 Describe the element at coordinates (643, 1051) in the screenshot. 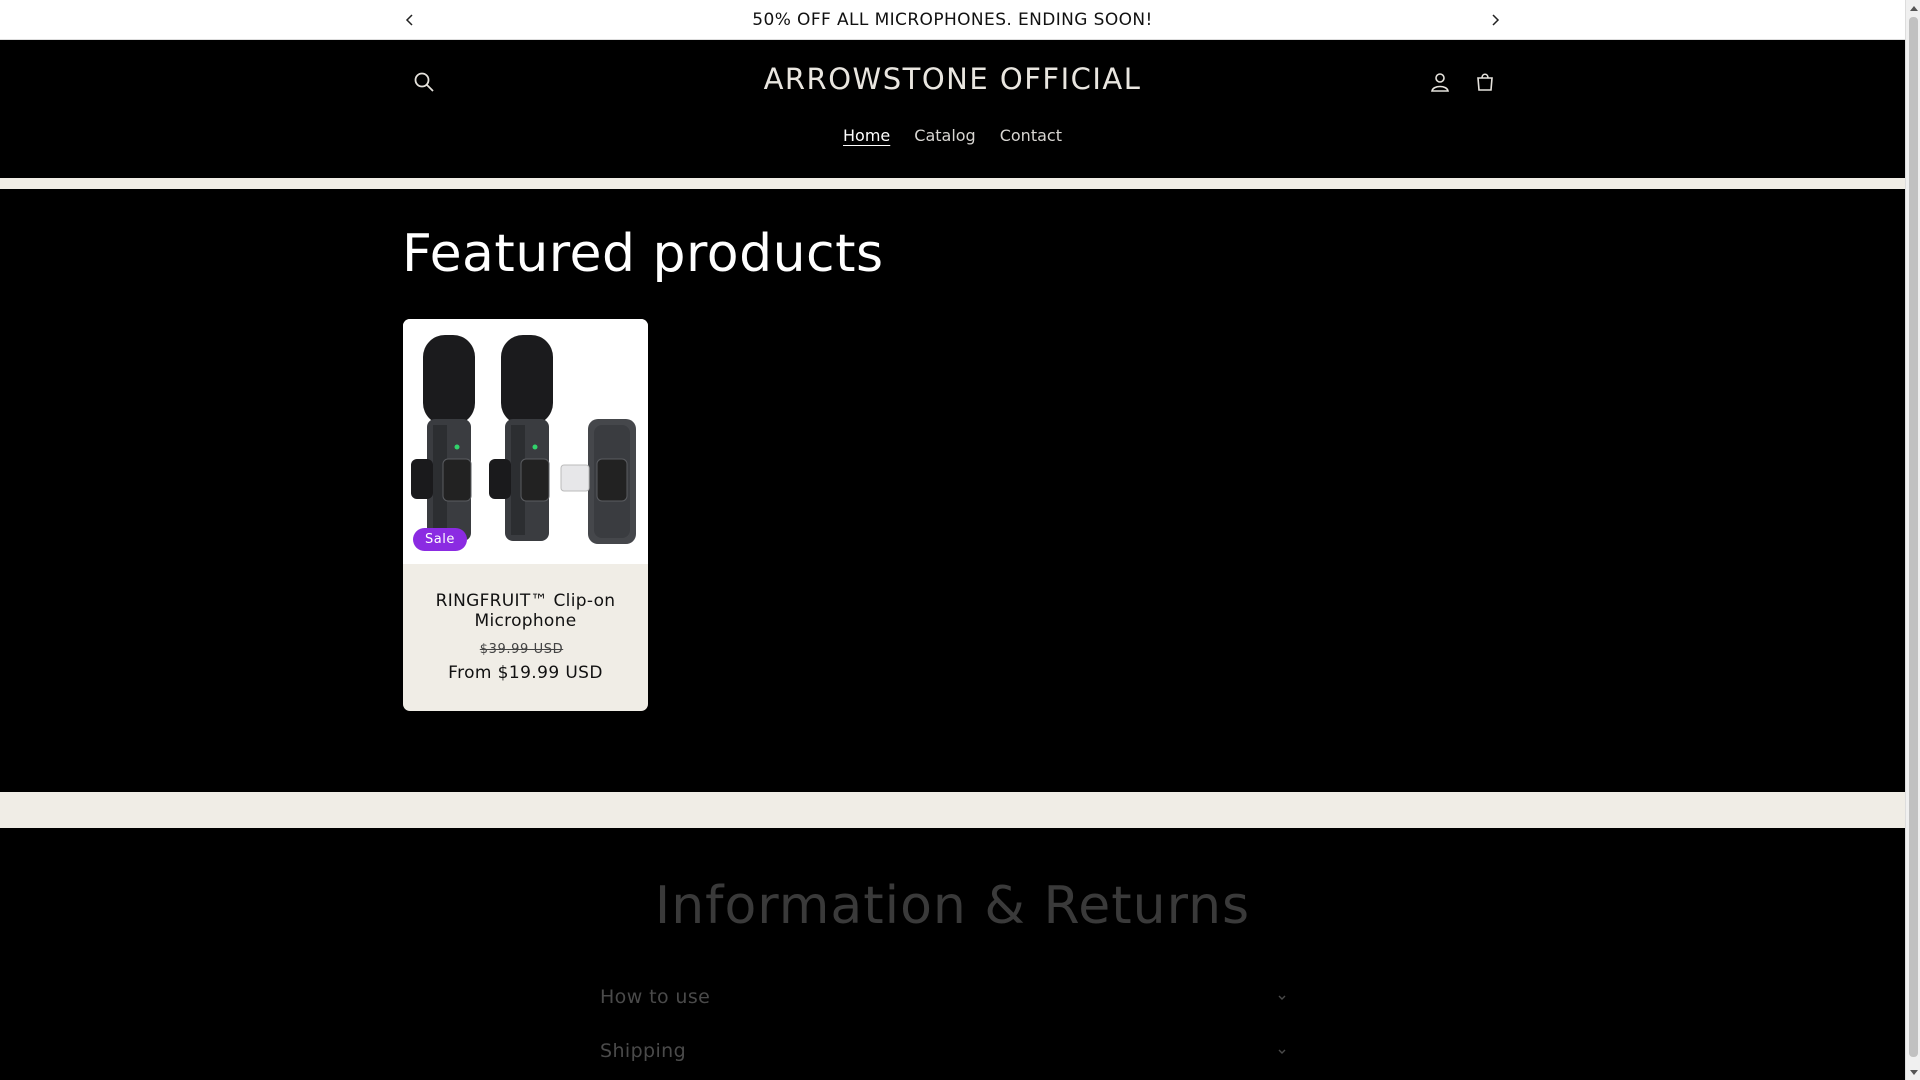

I see `accordion-label: Shipping` at that location.